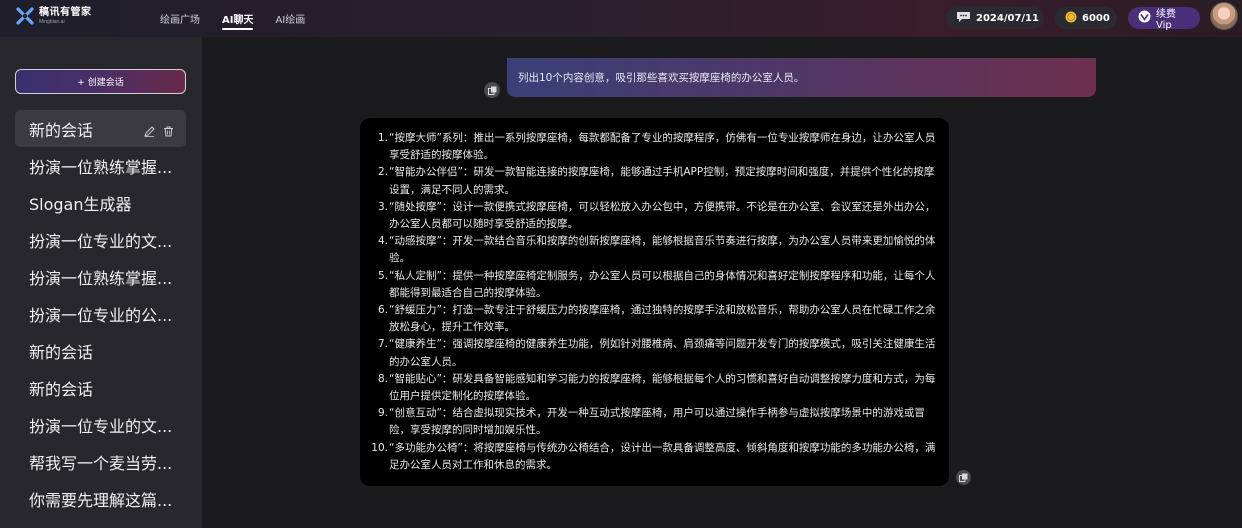 This screenshot has height=528, width=1242. What do you see at coordinates (801, 77) in the screenshot?
I see `user-message: 列出10个内容创意，吸引那些喜欢买按摩座椅的办公室人员。` at bounding box center [801, 77].